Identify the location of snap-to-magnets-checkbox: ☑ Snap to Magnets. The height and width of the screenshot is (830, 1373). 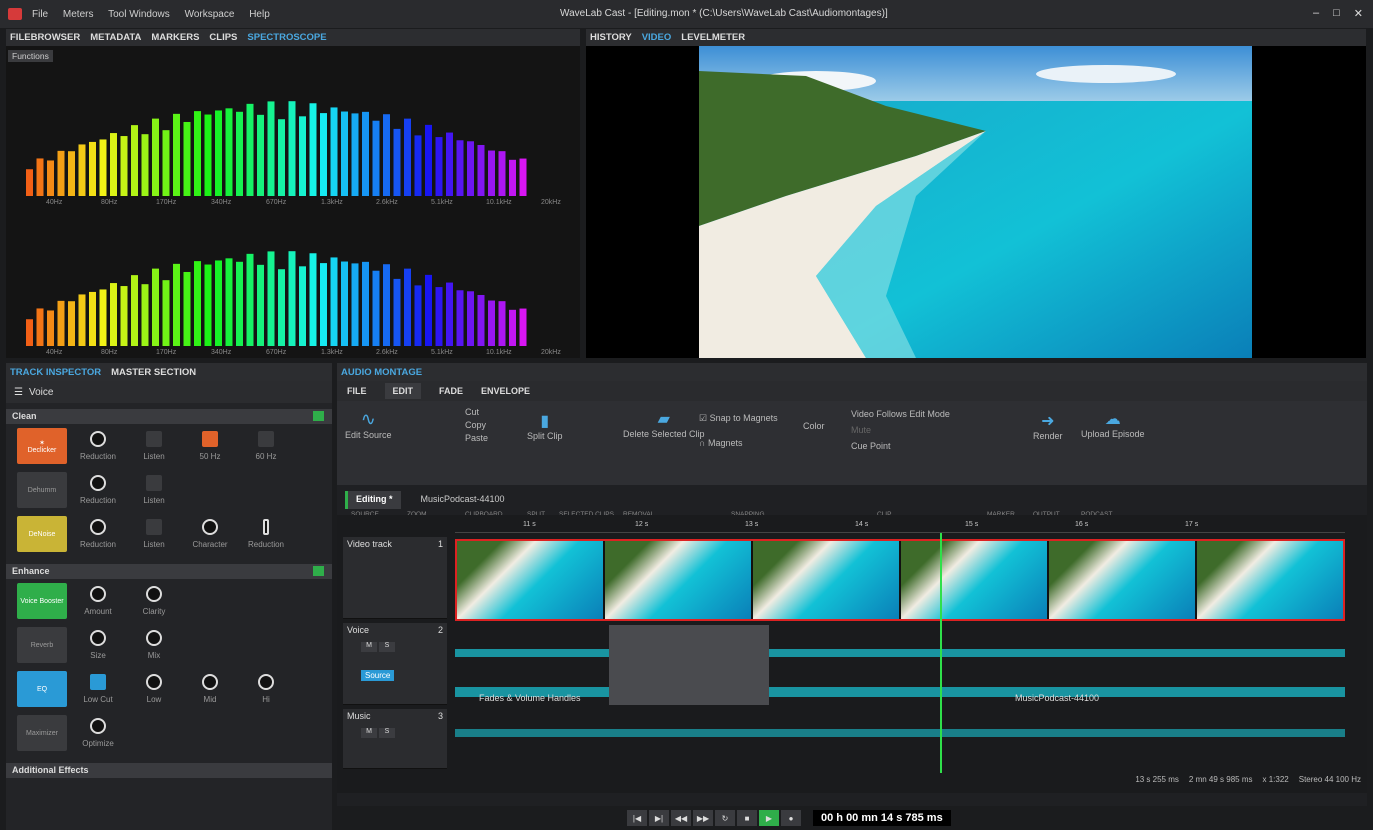
(738, 418).